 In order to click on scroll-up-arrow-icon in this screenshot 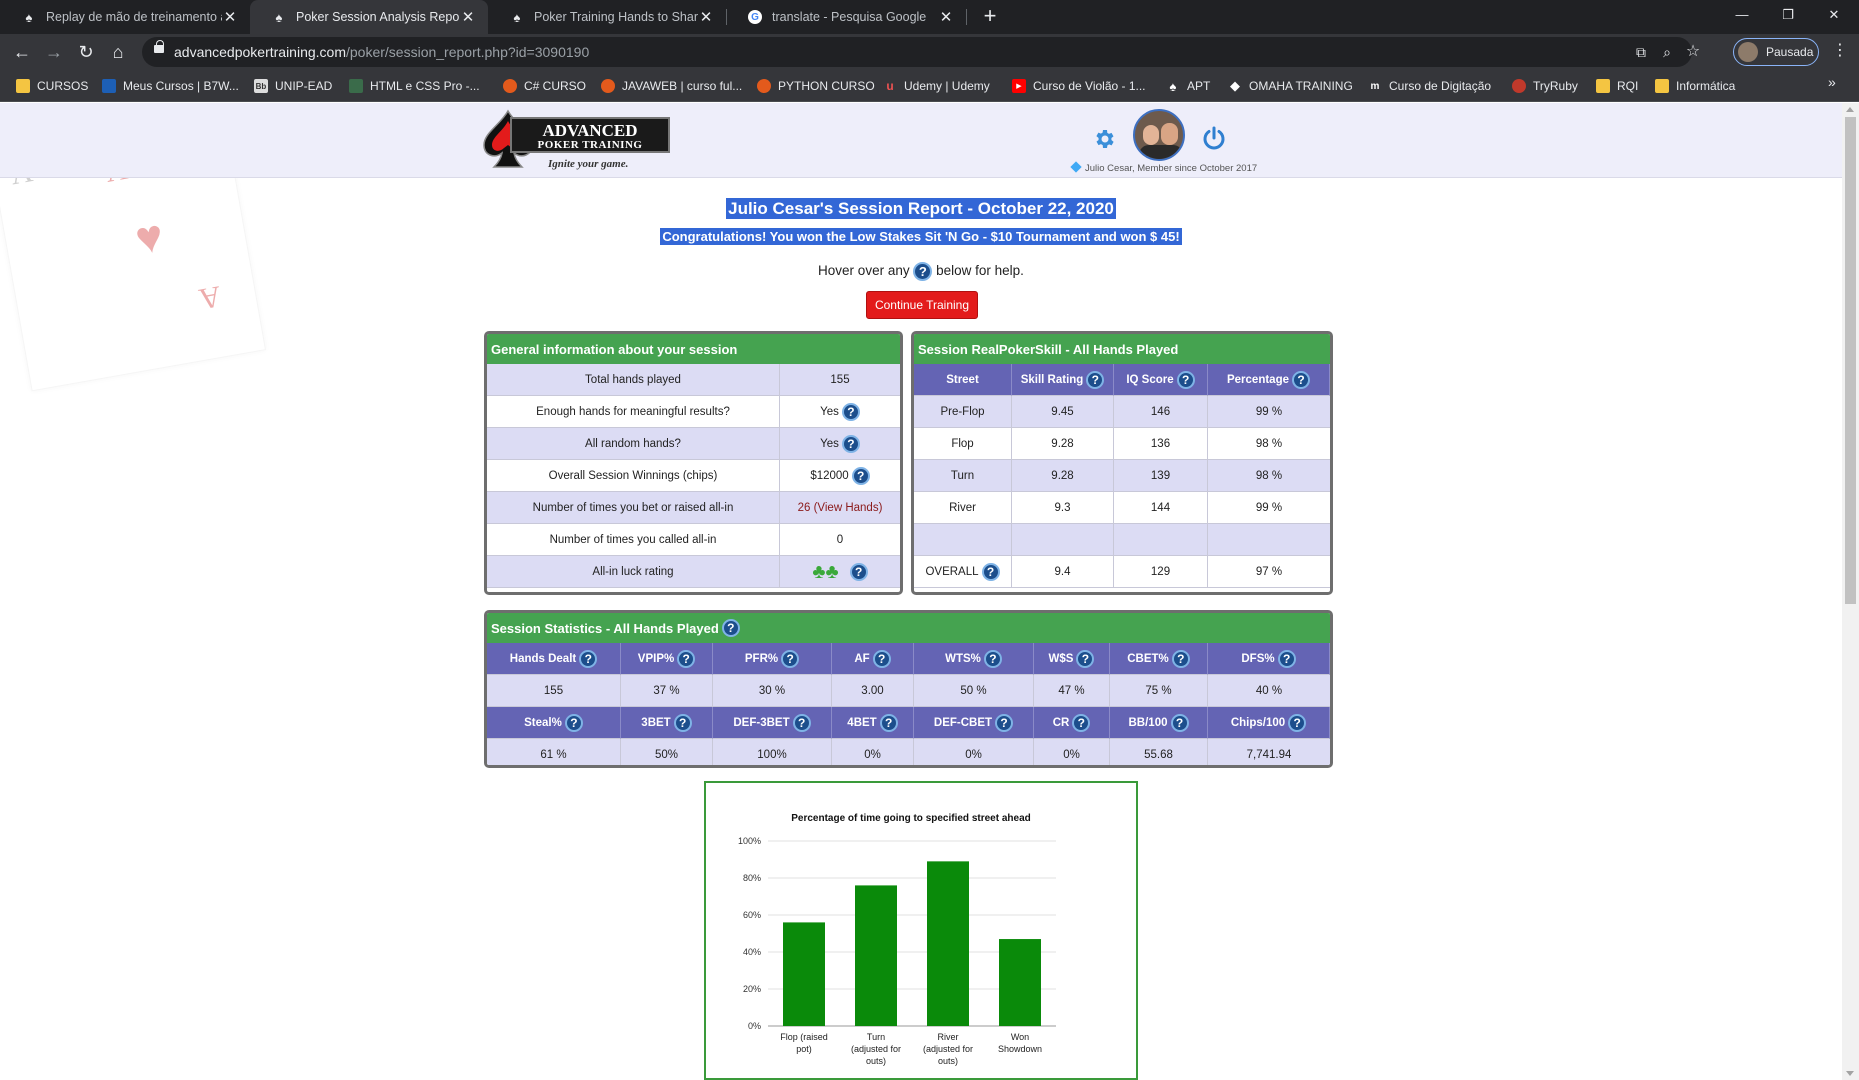, I will do `click(1850, 109)`.